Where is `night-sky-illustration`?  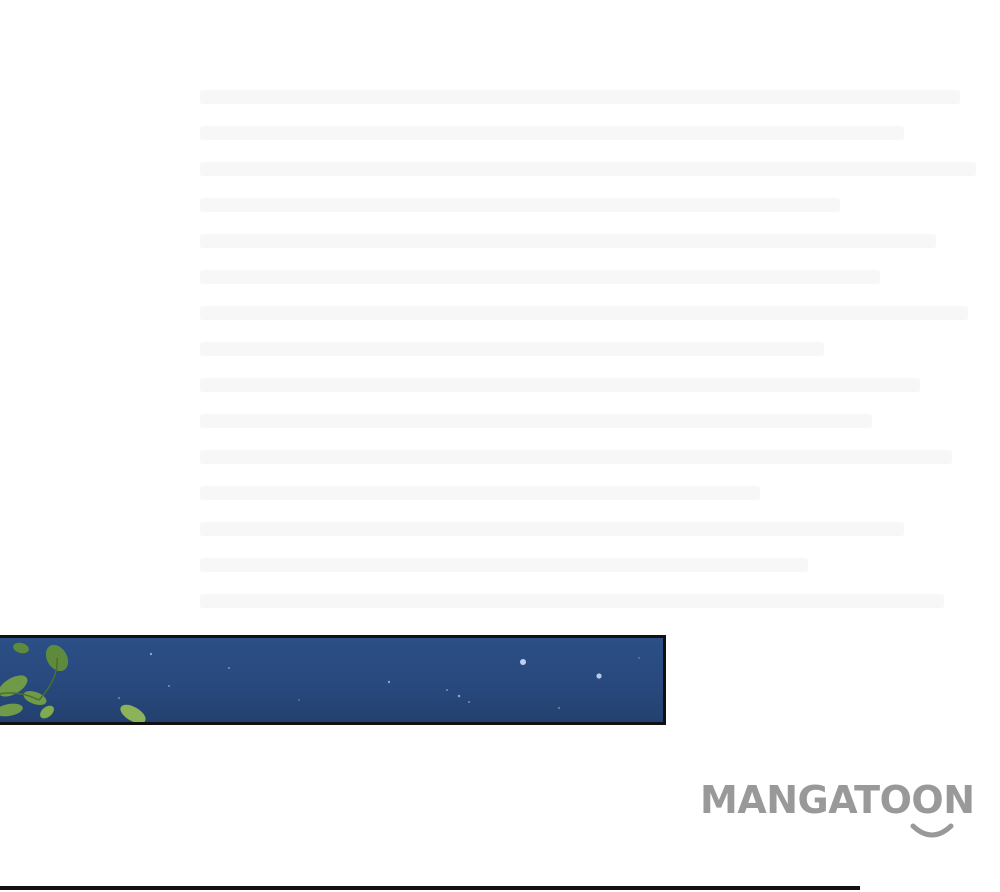
night-sky-illustration is located at coordinates (320, 682).